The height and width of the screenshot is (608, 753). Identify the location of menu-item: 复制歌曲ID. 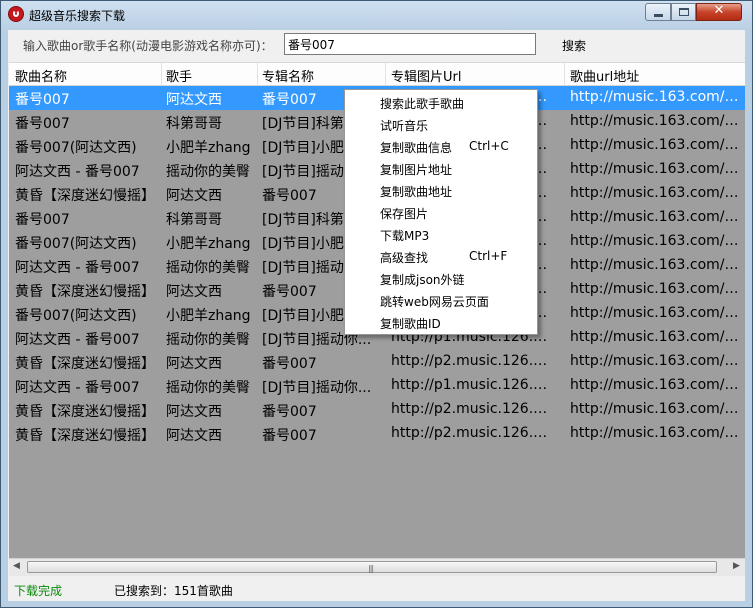
(410, 323).